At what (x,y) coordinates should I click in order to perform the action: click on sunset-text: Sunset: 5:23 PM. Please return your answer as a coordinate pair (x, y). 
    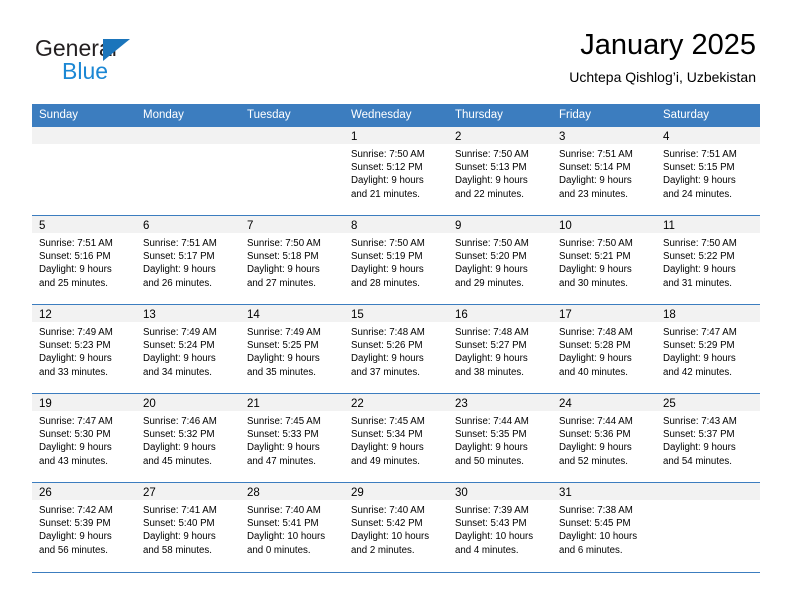
    Looking at the image, I should click on (75, 346).